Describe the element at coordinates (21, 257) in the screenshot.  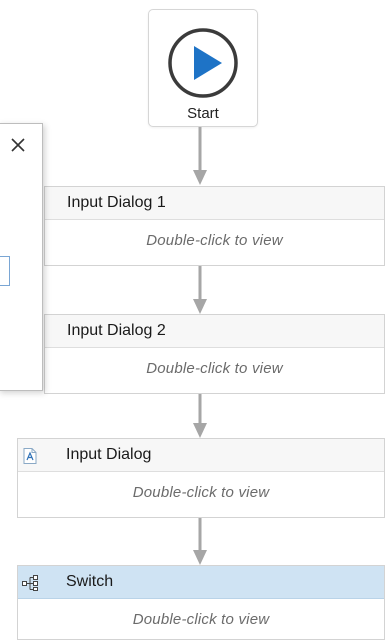
I see `floating-dialog-panel` at that location.